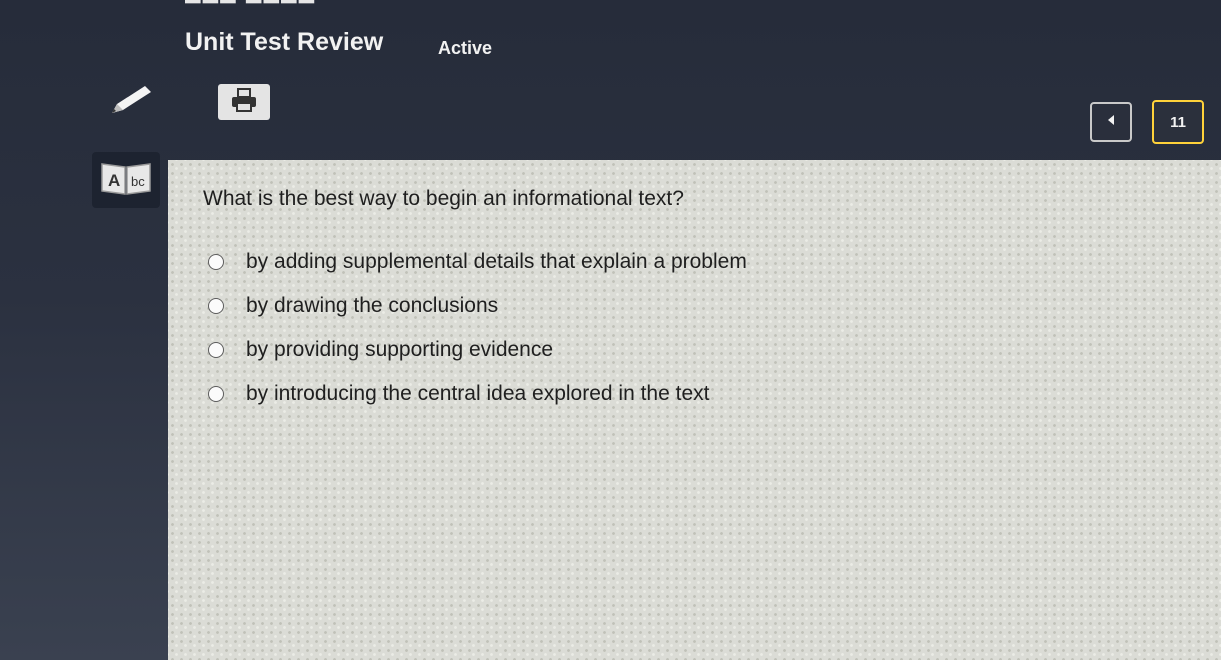 Image resolution: width=1221 pixels, height=660 pixels. What do you see at coordinates (284, 42) in the screenshot?
I see `page-title: Unit Test Review` at bounding box center [284, 42].